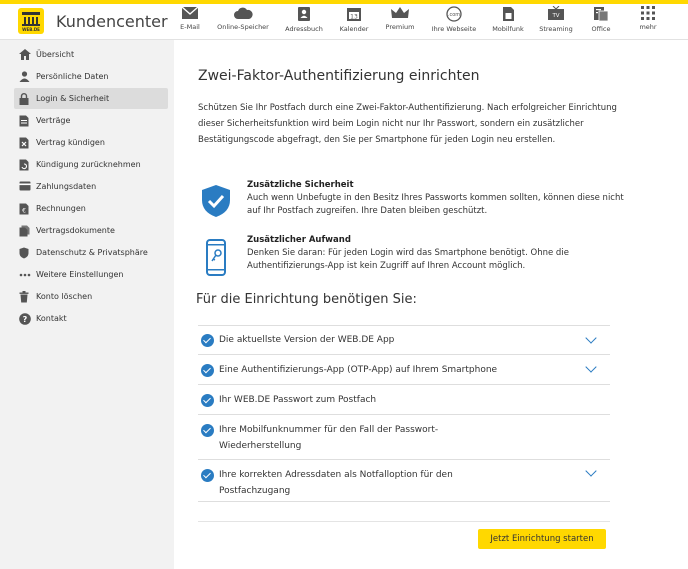  Describe the element at coordinates (55, 54) in the screenshot. I see `sidebar-item-label: Übersicht` at that location.